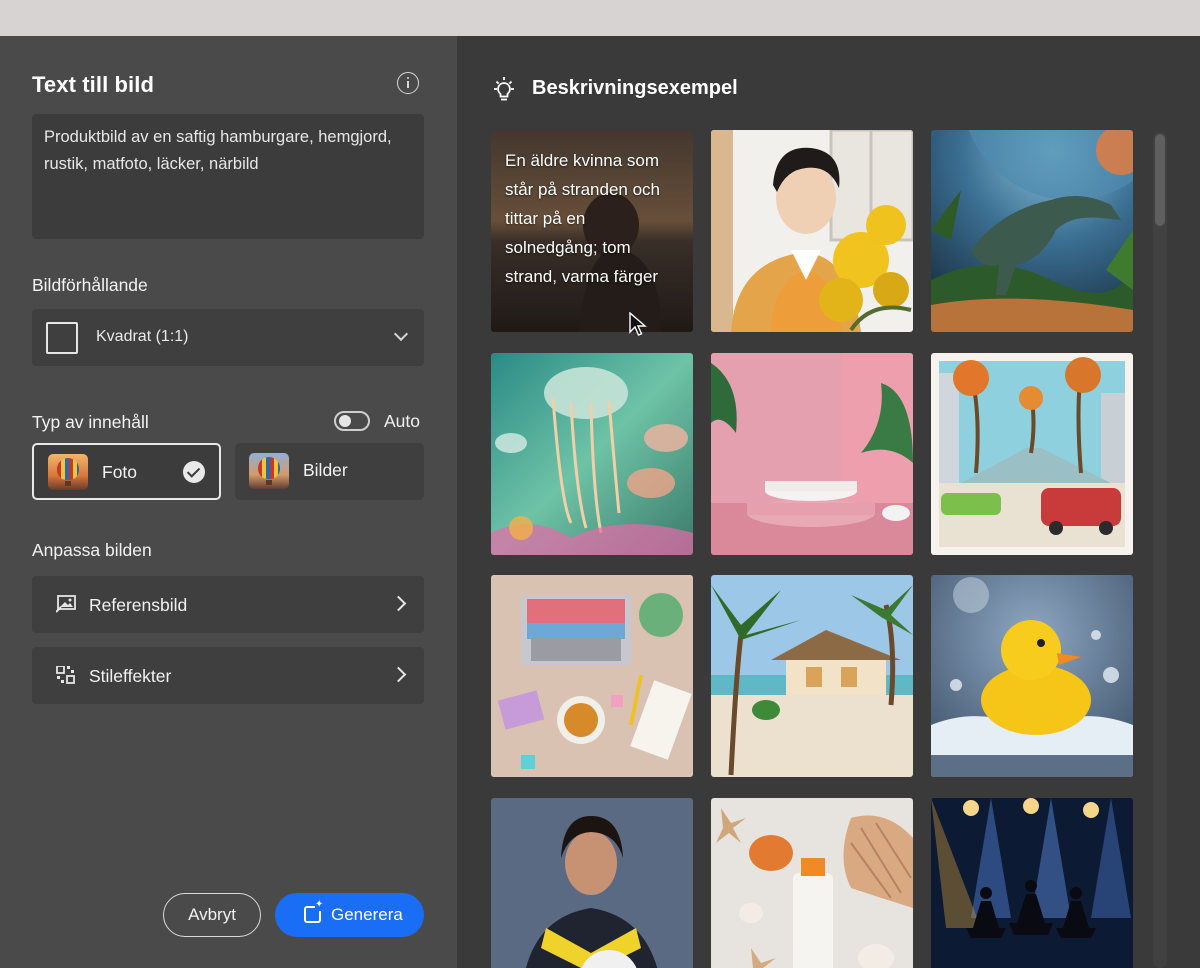 The image size is (1200, 968). What do you see at coordinates (1032, 231) in the screenshot?
I see `example-dinosaur-planet` at bounding box center [1032, 231].